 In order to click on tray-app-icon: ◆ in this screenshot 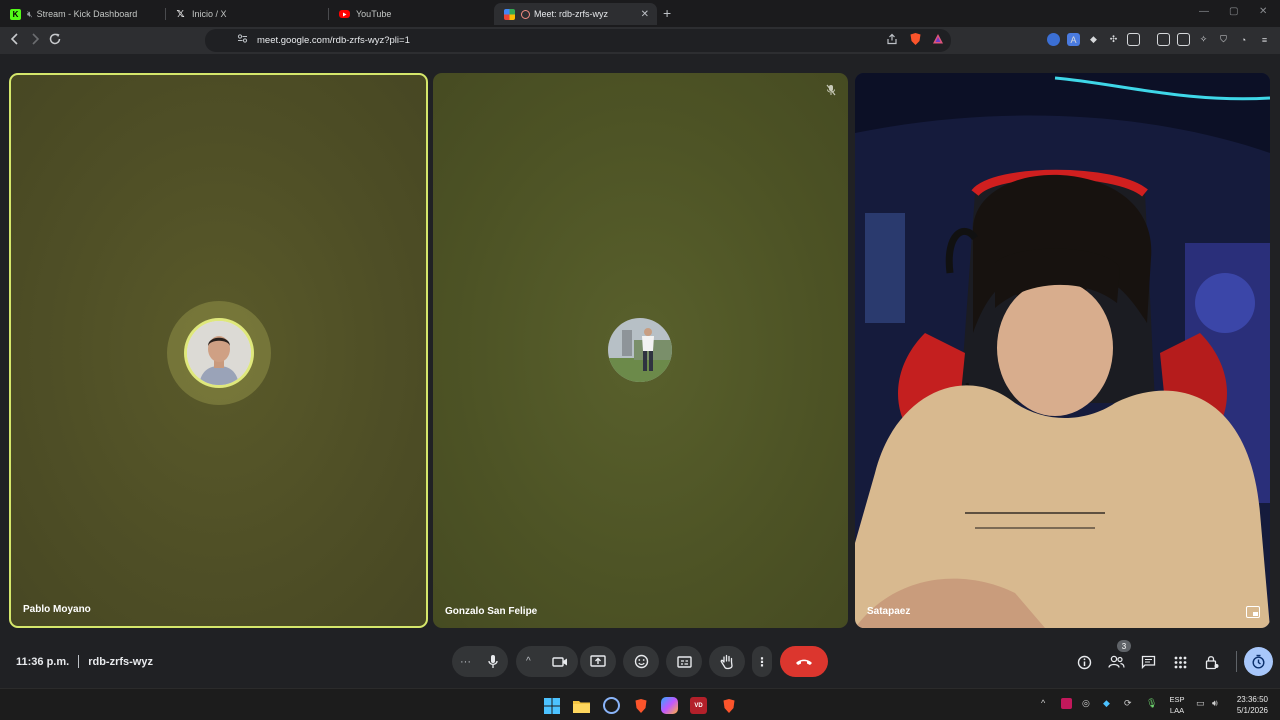, I will do `click(1106, 703)`.